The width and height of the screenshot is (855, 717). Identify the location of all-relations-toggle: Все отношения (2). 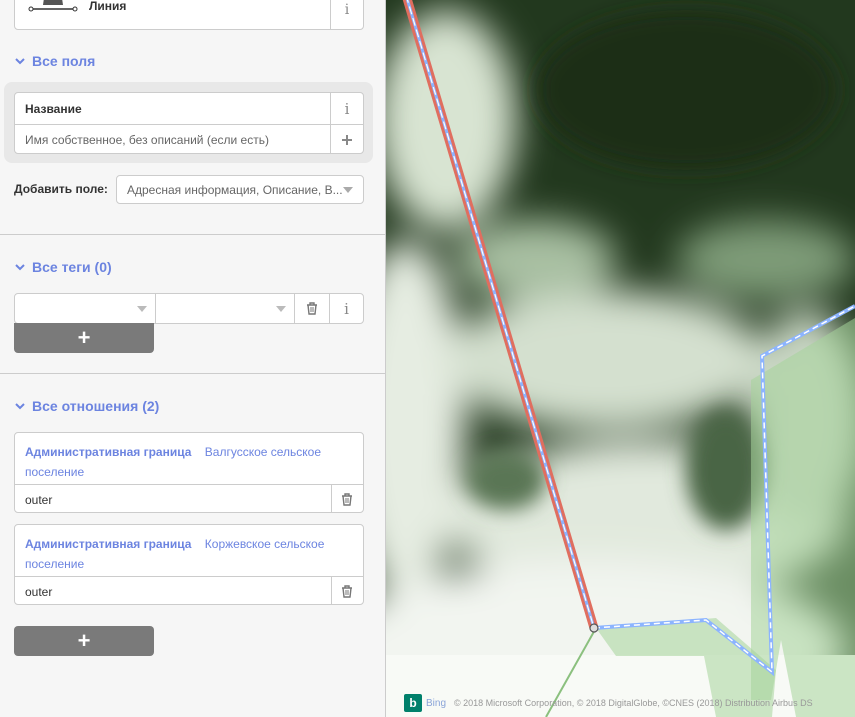
(86, 406).